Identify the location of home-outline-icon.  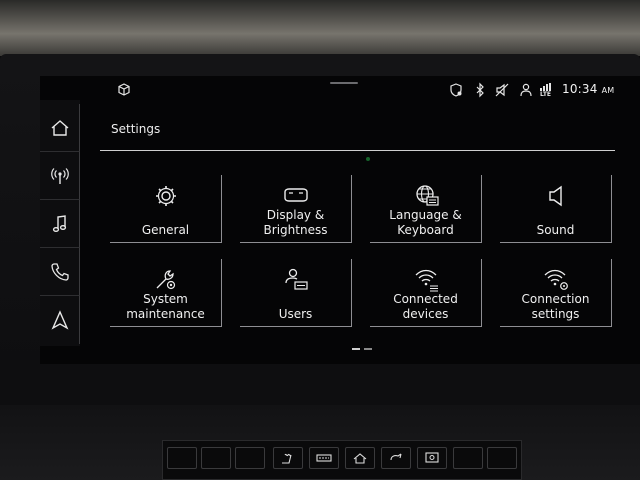
(360, 458).